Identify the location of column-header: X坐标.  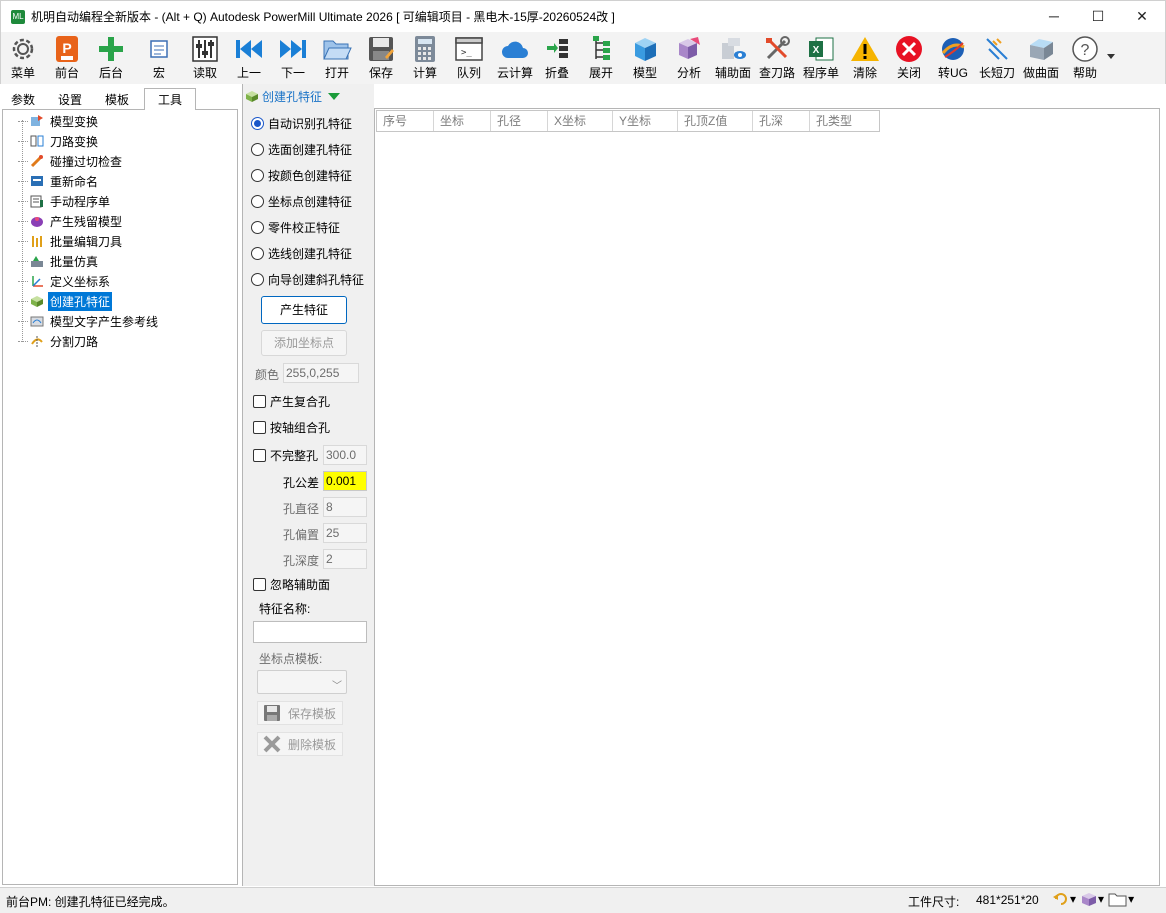
(580, 121).